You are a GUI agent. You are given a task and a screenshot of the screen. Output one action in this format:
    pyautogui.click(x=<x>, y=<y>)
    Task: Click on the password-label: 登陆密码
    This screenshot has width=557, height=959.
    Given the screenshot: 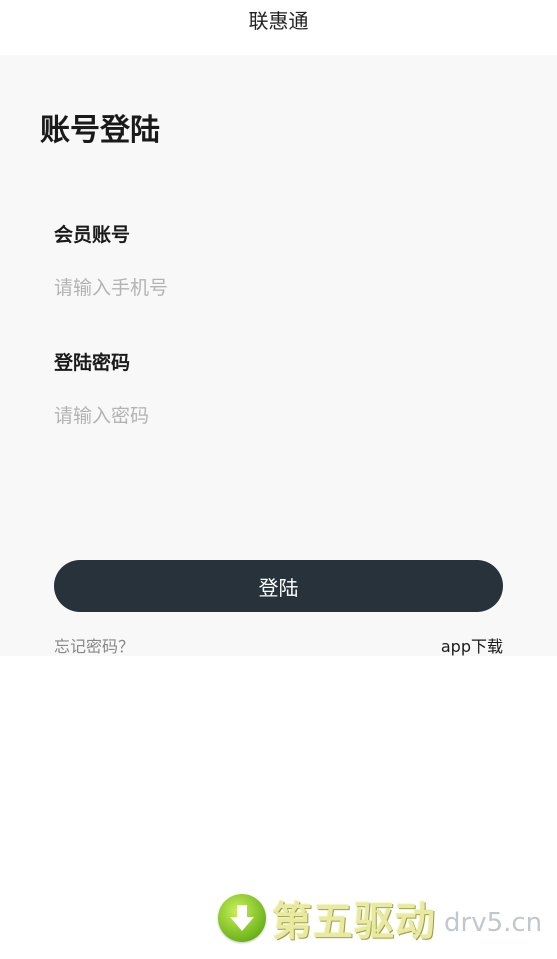 What is the action you would take?
    pyautogui.click(x=92, y=363)
    